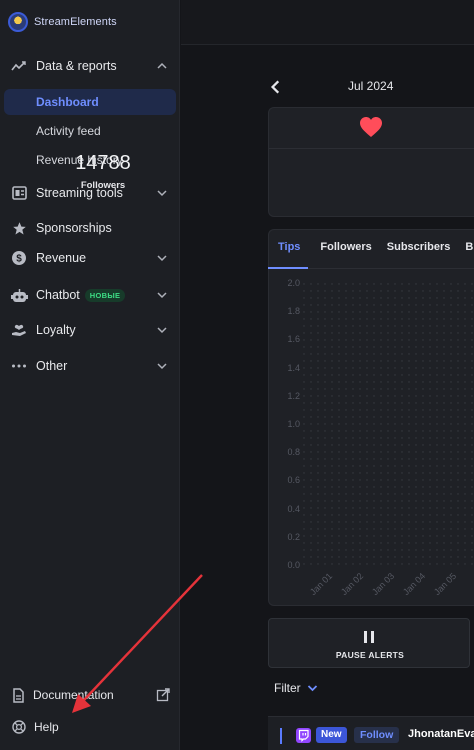 This screenshot has width=474, height=750. What do you see at coordinates (163, 695) in the screenshot?
I see `external-link-icon` at bounding box center [163, 695].